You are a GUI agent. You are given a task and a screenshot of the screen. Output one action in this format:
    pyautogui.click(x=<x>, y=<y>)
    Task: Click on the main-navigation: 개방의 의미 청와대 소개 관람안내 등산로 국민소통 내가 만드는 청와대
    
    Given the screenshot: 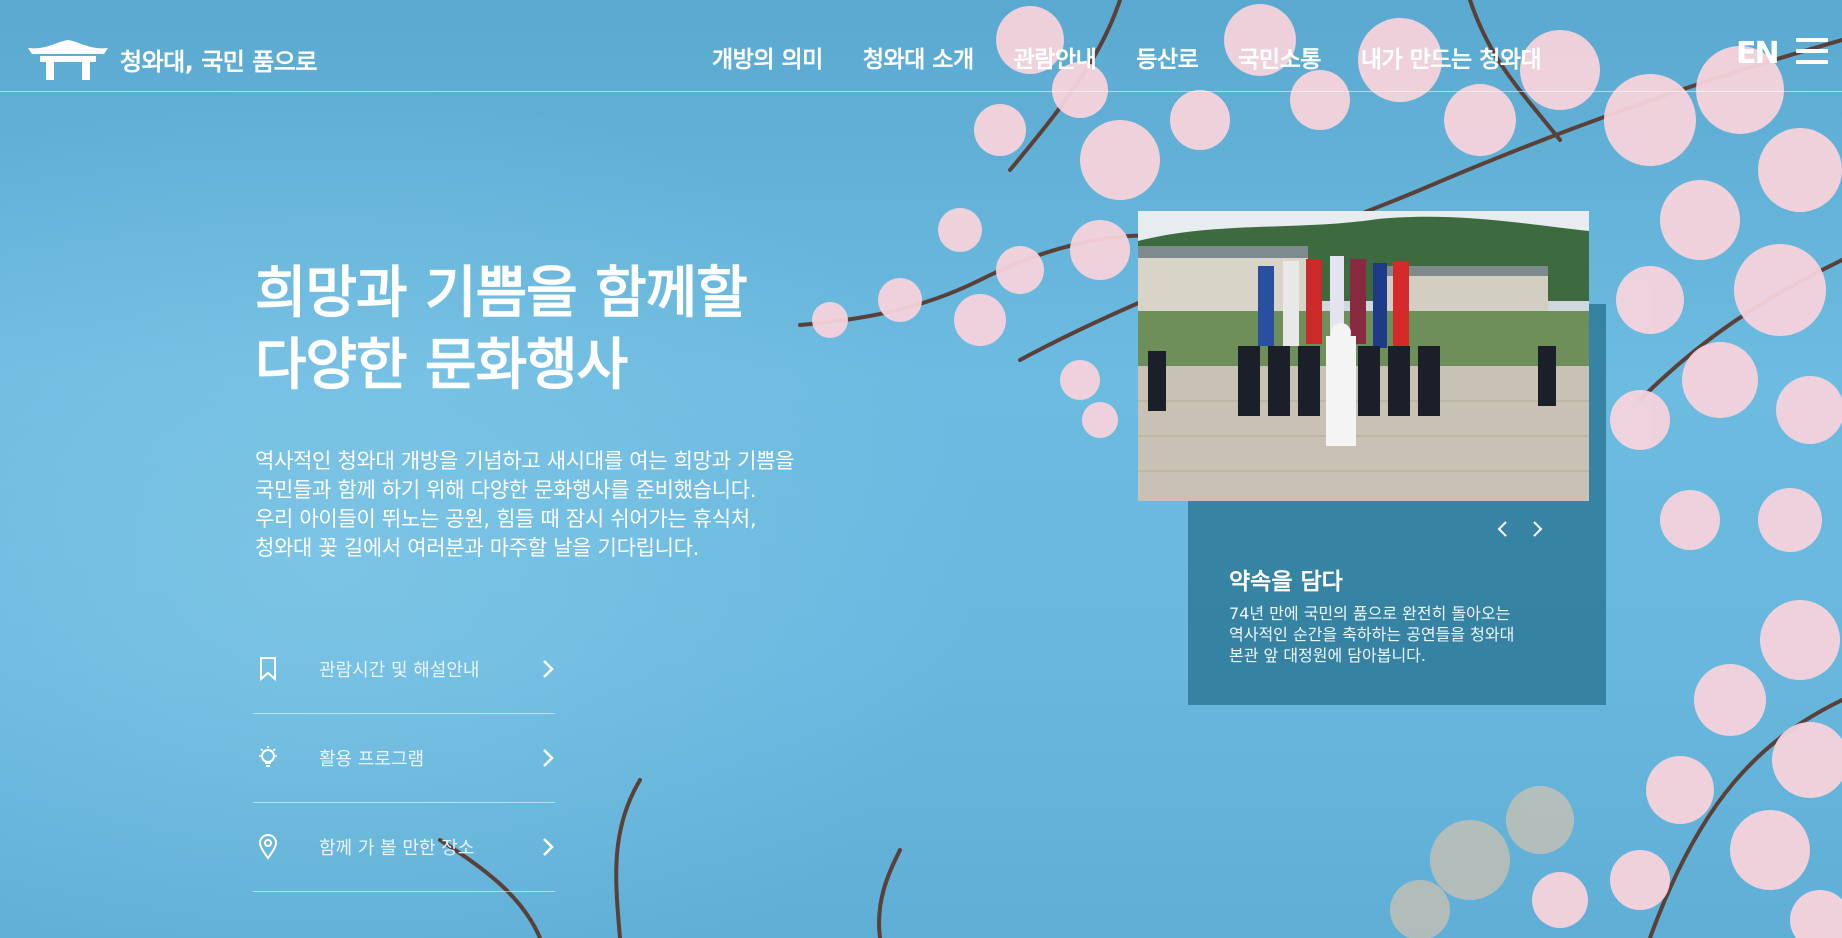 What is the action you would take?
    pyautogui.click(x=1146, y=57)
    